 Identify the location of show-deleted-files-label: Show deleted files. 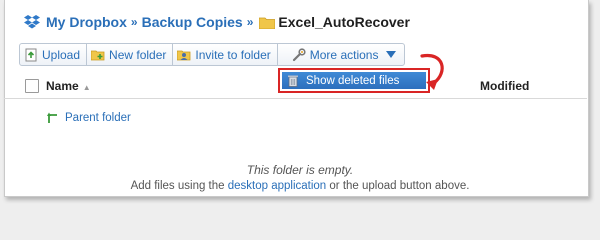
(353, 80).